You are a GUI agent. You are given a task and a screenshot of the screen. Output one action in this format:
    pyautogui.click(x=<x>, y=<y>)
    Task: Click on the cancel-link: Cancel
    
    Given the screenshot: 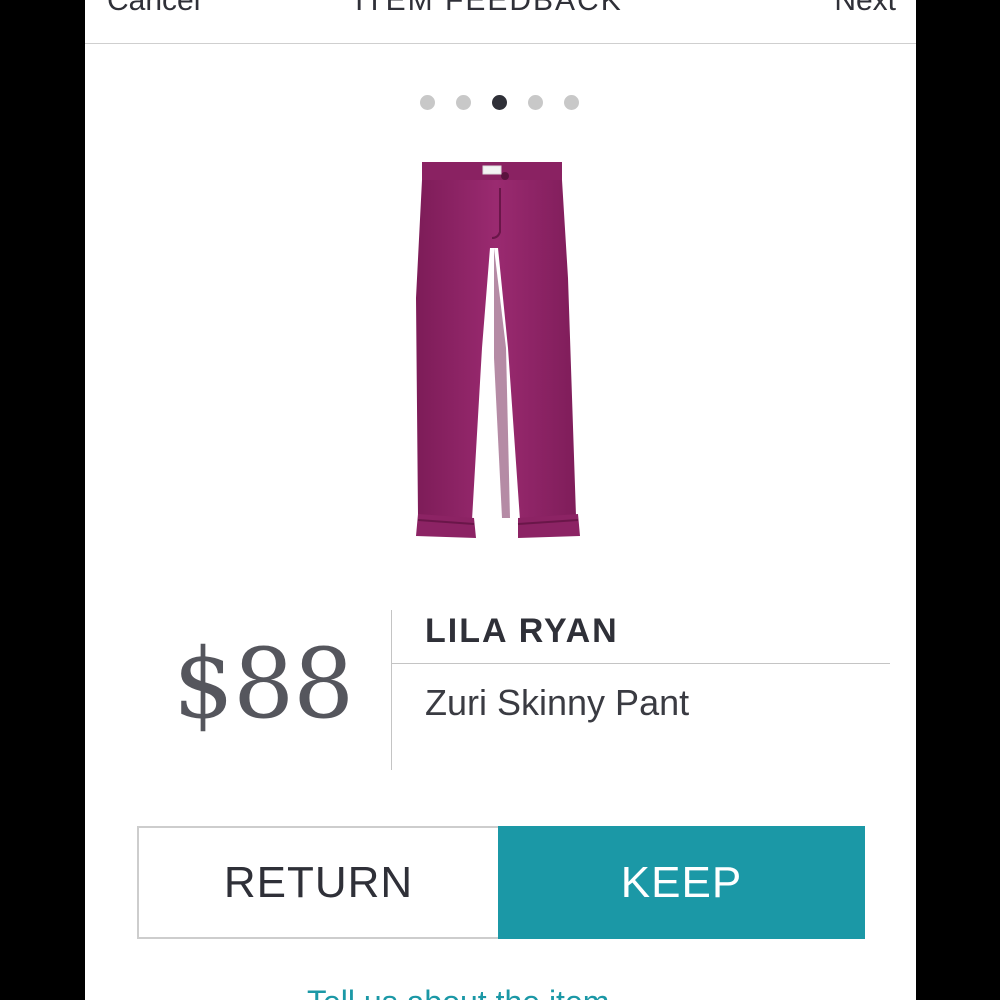 What is the action you would take?
    pyautogui.click(x=153, y=9)
    